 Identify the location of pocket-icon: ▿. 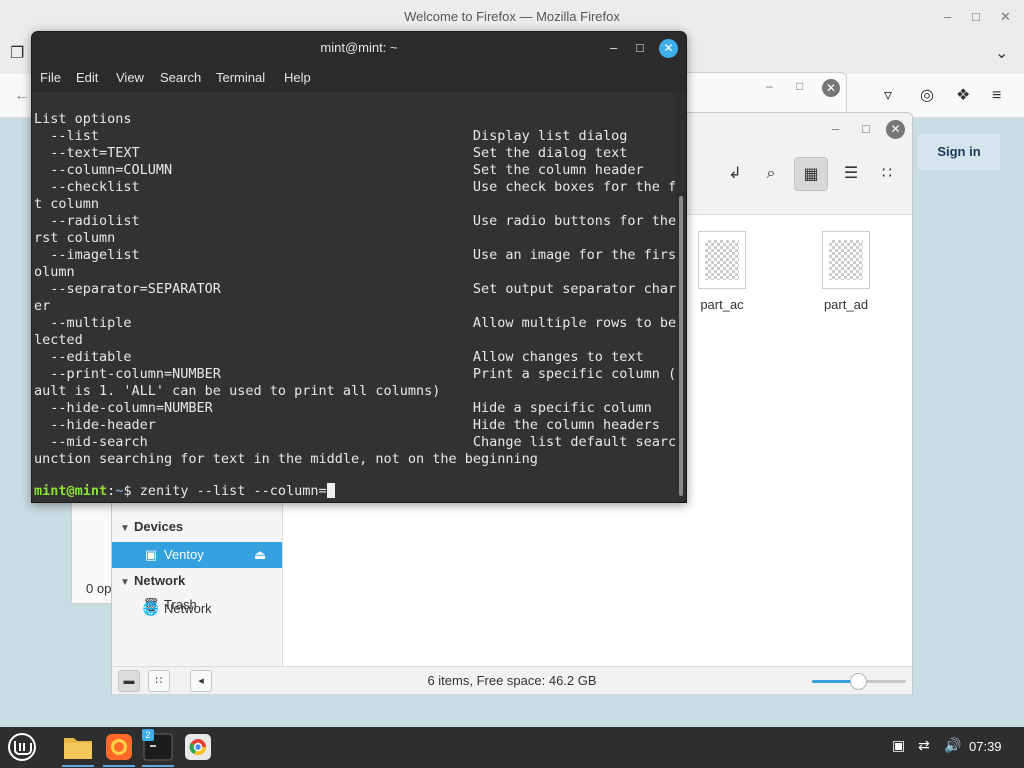
(888, 96).